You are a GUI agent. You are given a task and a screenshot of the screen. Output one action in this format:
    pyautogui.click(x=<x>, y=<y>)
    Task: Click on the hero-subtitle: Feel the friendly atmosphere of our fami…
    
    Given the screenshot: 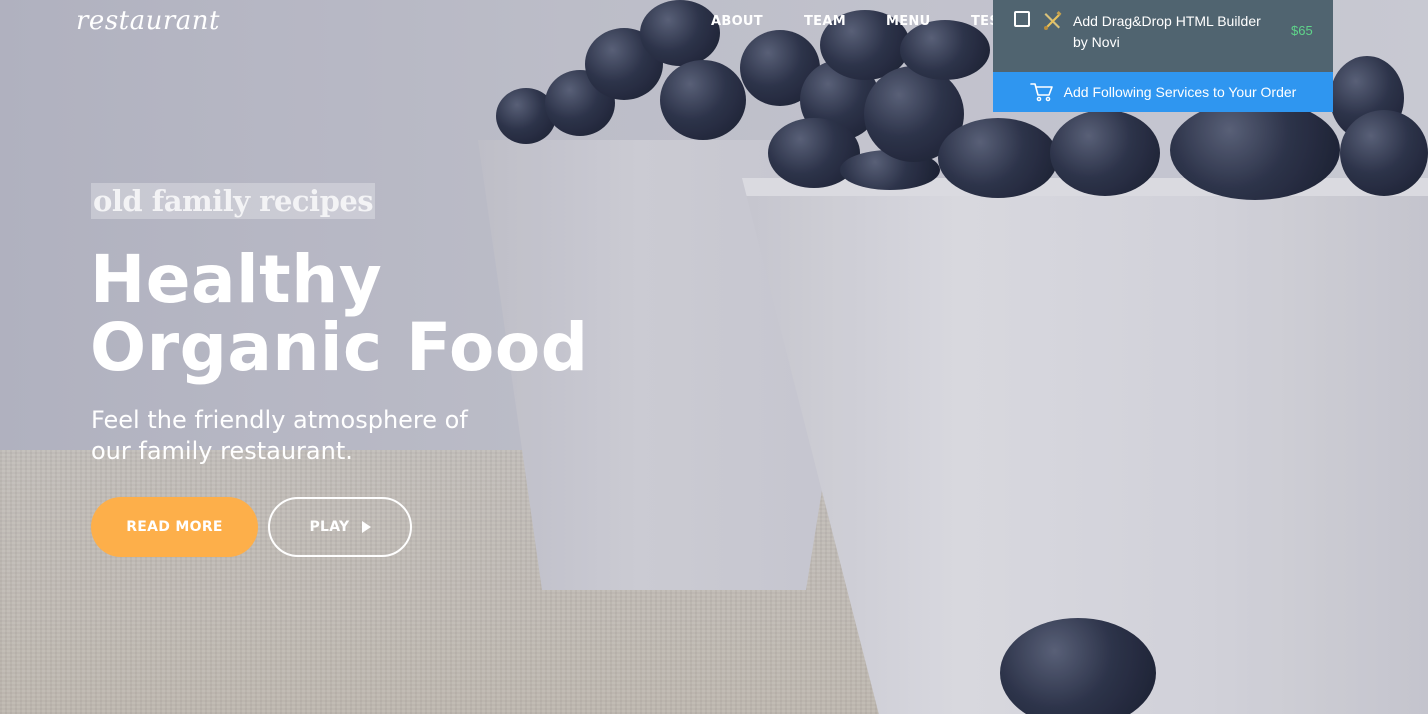 What is the action you would take?
    pyautogui.click(x=321, y=436)
    